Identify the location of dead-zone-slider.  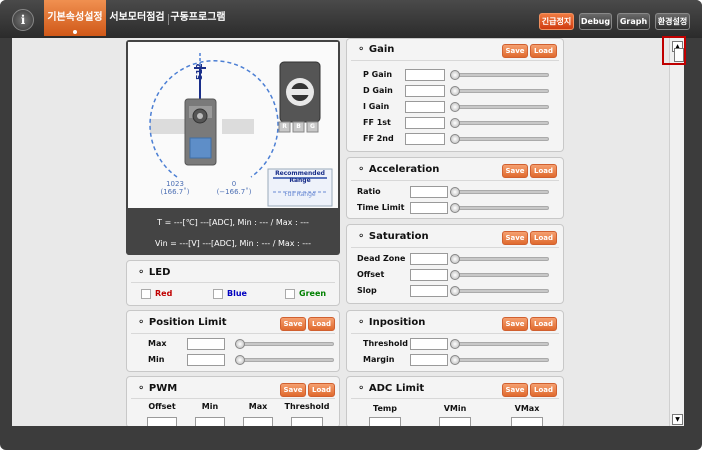
(499, 259).